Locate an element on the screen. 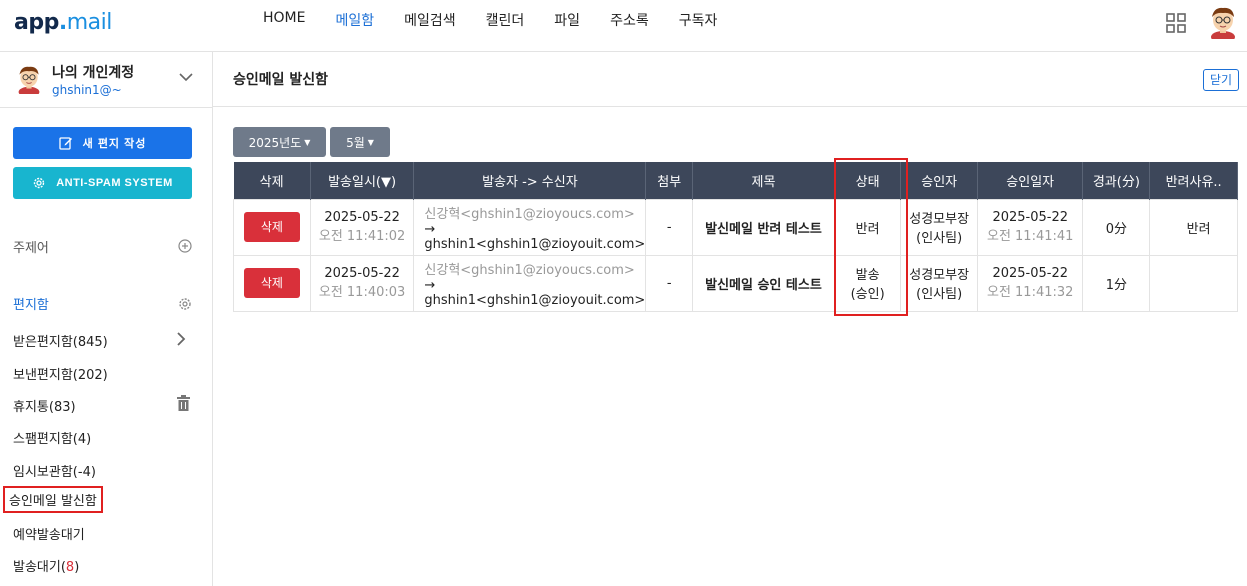  apps-grid-icon is located at coordinates (1176, 23).